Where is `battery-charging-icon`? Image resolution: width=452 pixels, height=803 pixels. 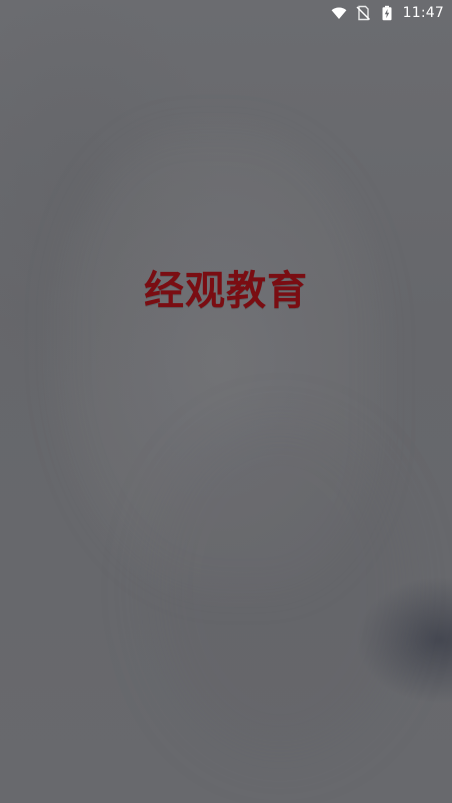 battery-charging-icon is located at coordinates (387, 13).